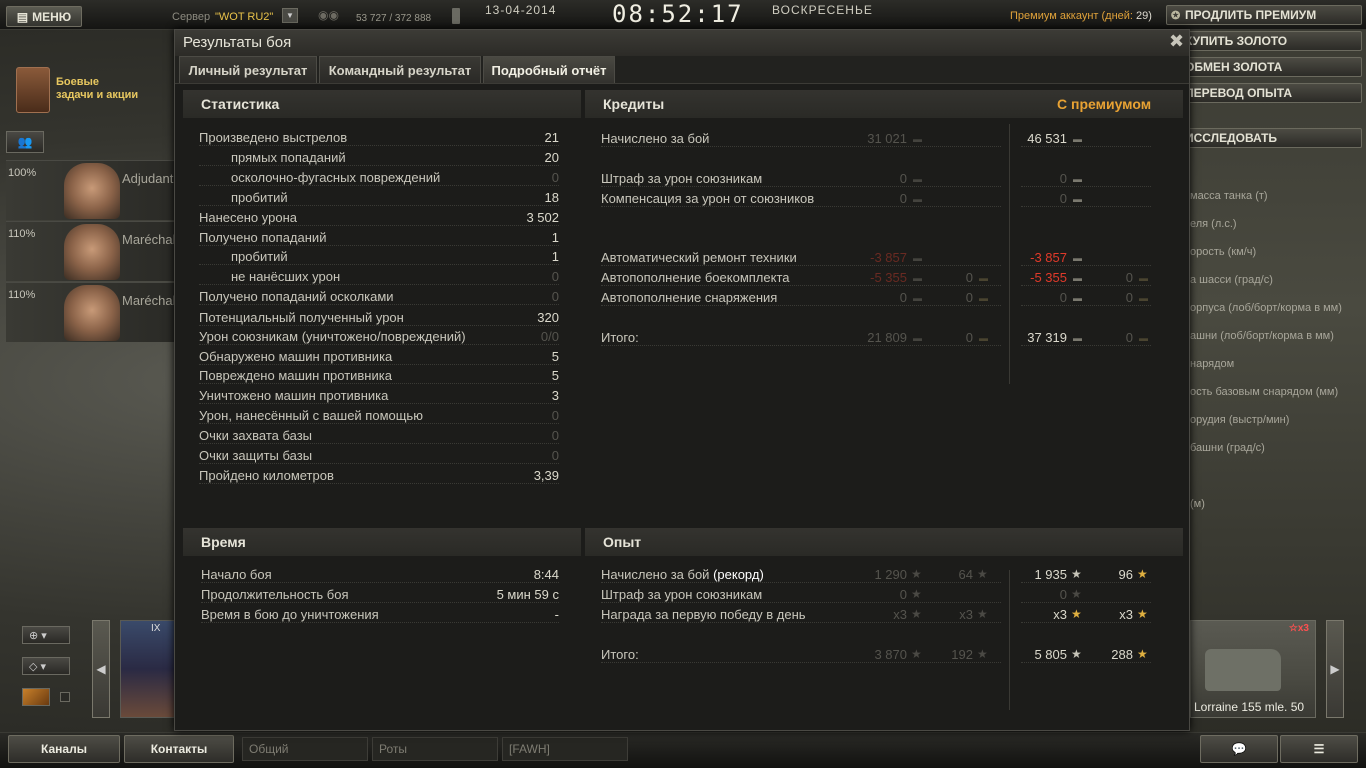 Image resolution: width=1366 pixels, height=768 pixels. Describe the element at coordinates (101, 669) in the screenshot. I see `carousel-left-arrow: ◀` at that location.